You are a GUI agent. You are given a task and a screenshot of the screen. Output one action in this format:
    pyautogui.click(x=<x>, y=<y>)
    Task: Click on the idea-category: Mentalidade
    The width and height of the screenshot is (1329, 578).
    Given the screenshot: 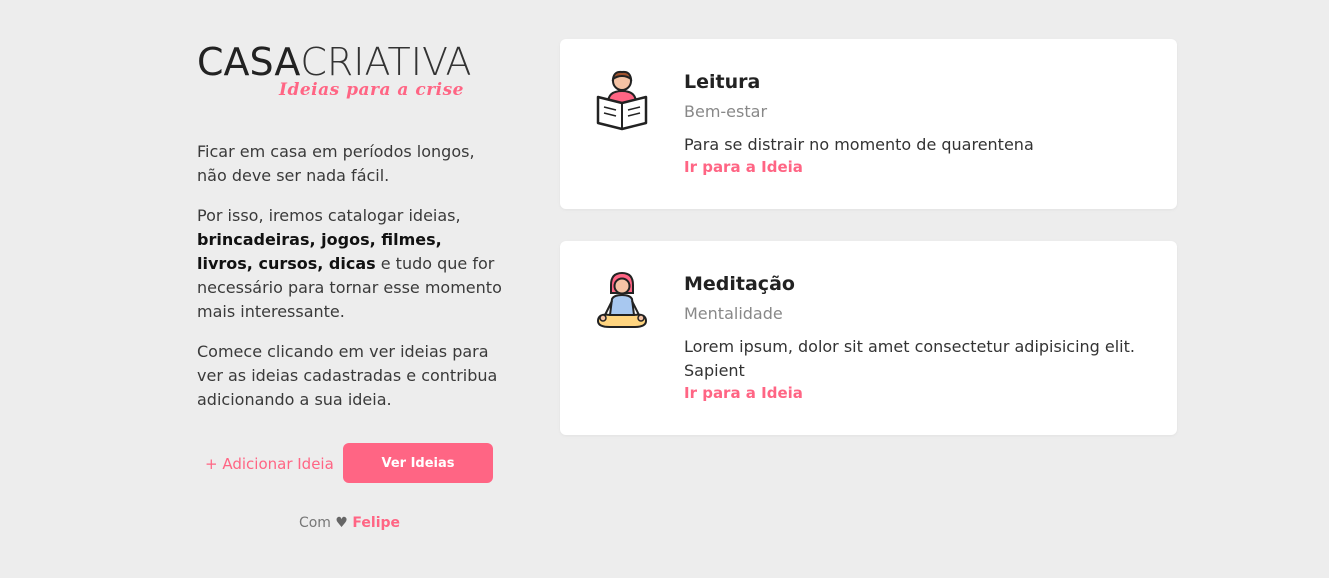 What is the action you would take?
    pyautogui.click(x=733, y=313)
    